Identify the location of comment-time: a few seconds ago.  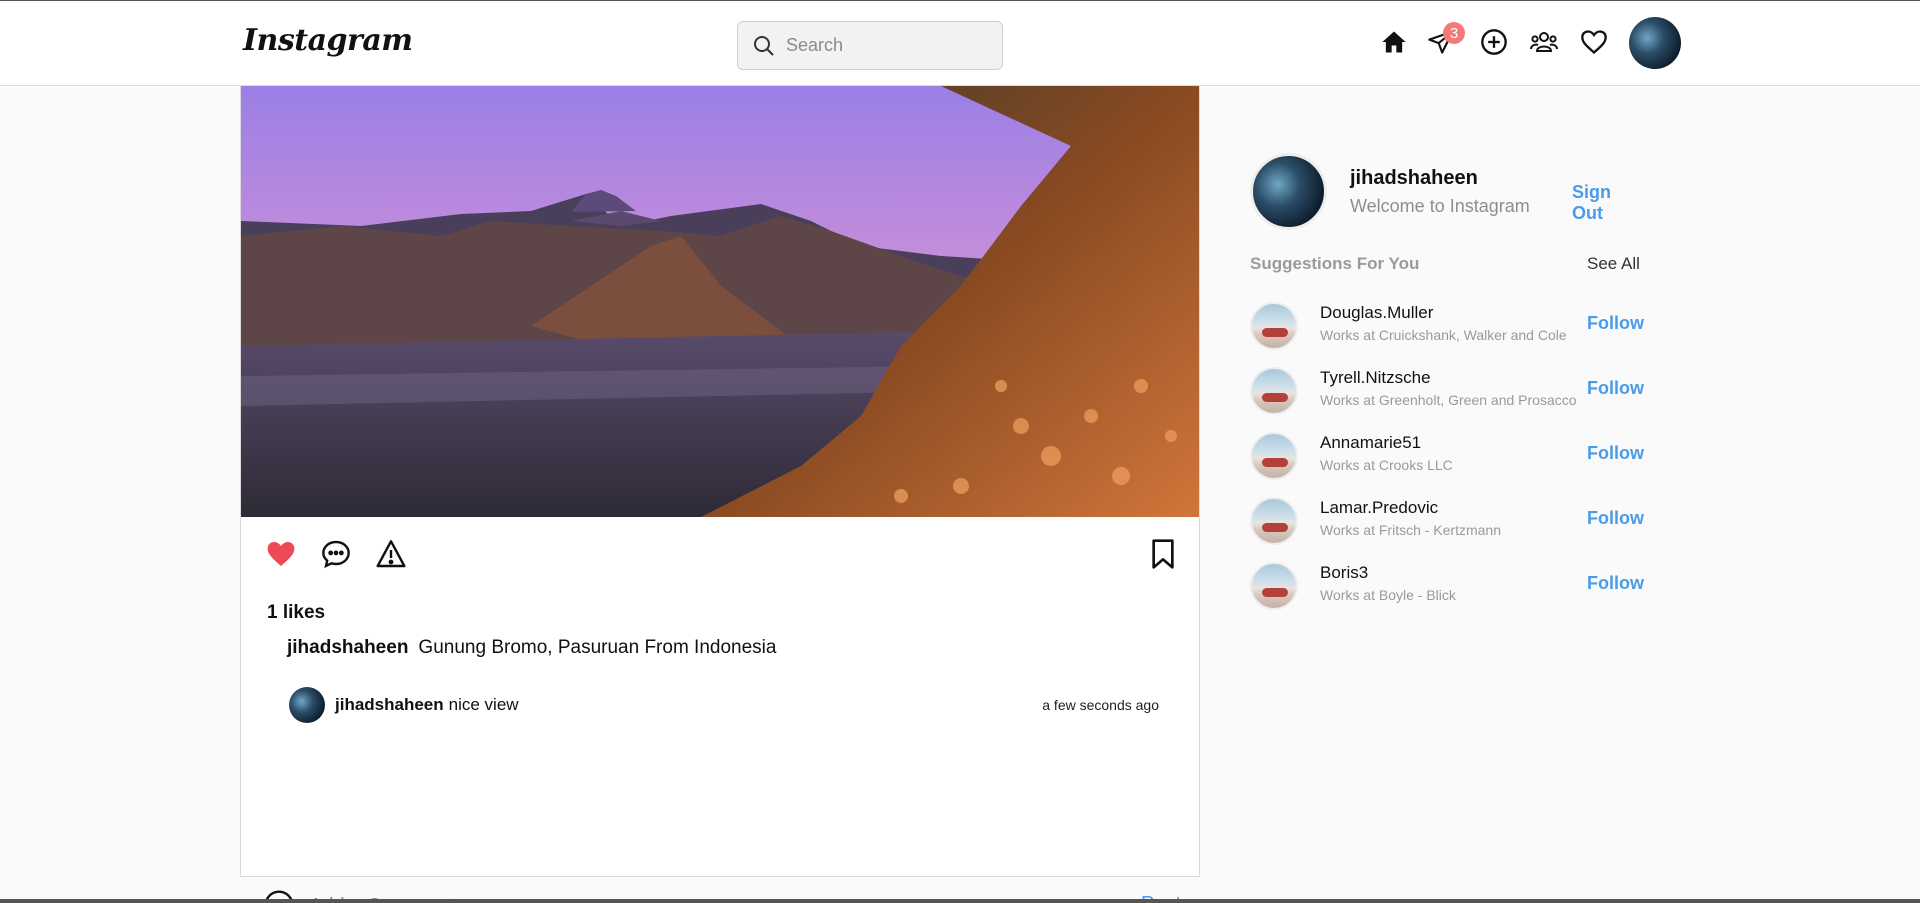
(1100, 705).